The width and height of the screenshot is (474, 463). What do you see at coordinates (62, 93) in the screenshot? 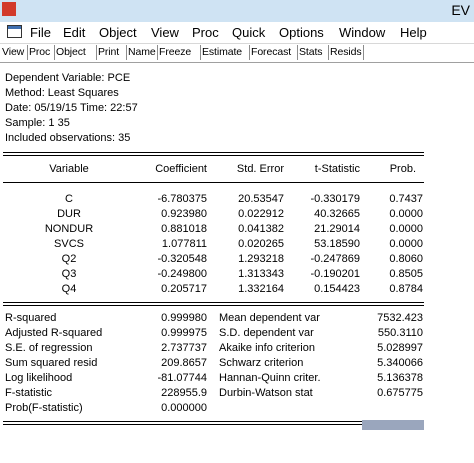
I see `method-label: Method: Least Squares` at bounding box center [62, 93].